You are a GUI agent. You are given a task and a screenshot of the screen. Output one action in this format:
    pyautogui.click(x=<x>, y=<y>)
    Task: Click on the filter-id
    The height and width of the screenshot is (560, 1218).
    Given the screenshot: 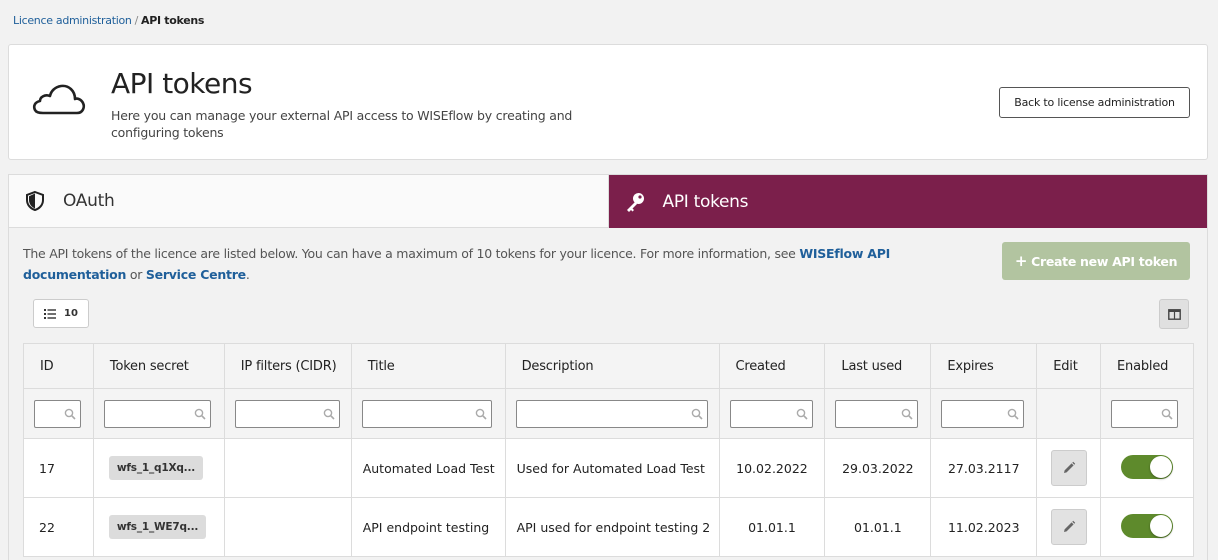 What is the action you would take?
    pyautogui.click(x=57, y=413)
    